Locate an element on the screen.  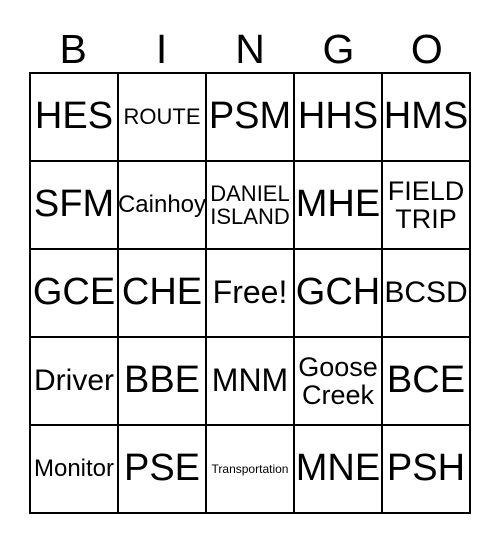
bingo-cell-o2: FIELD TRIP is located at coordinates (427, 206).